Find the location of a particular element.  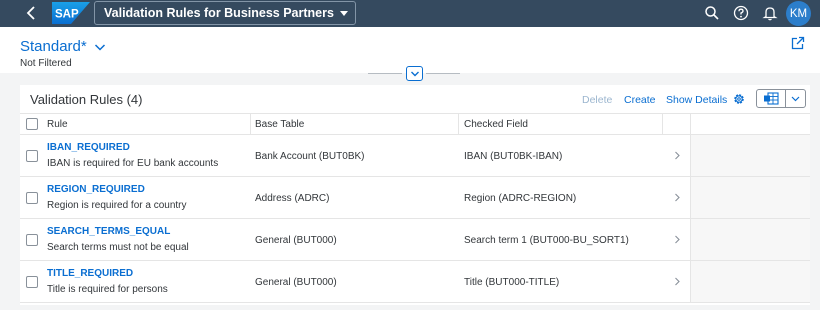

checked-field-cell: Search term 1 (BUT000-BU_SORT1) is located at coordinates (546, 240).